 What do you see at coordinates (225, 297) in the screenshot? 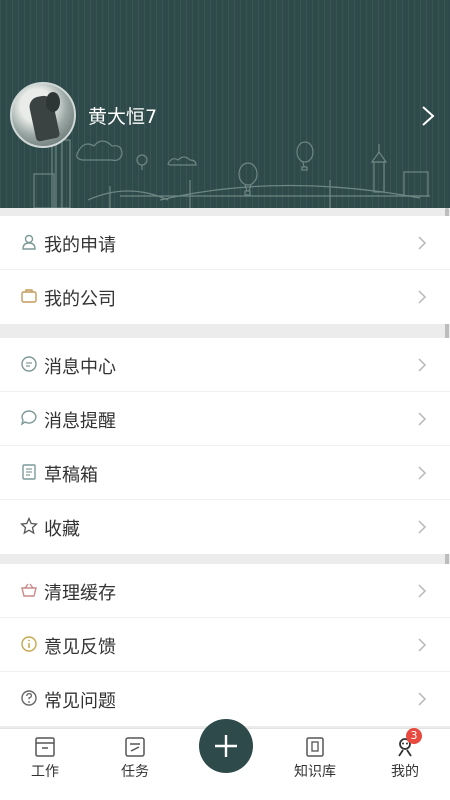
I see `menu-item-my-company: 我的公司` at bounding box center [225, 297].